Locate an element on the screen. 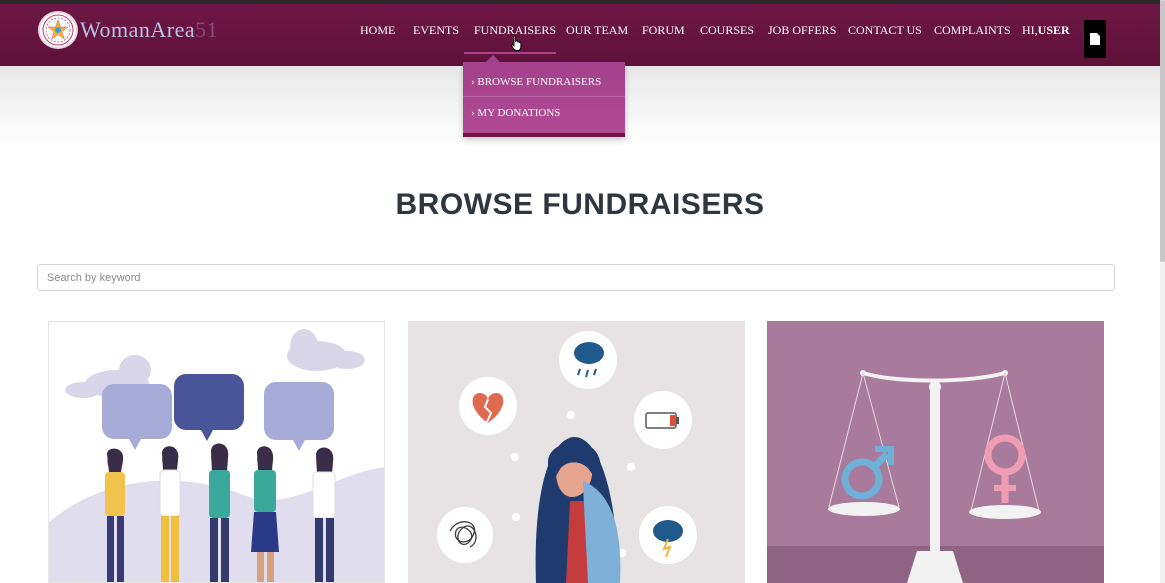 Image resolution: width=1165 pixels, height=583 pixels. dropdown-my-donations: › MY DONATIONS is located at coordinates (515, 113).